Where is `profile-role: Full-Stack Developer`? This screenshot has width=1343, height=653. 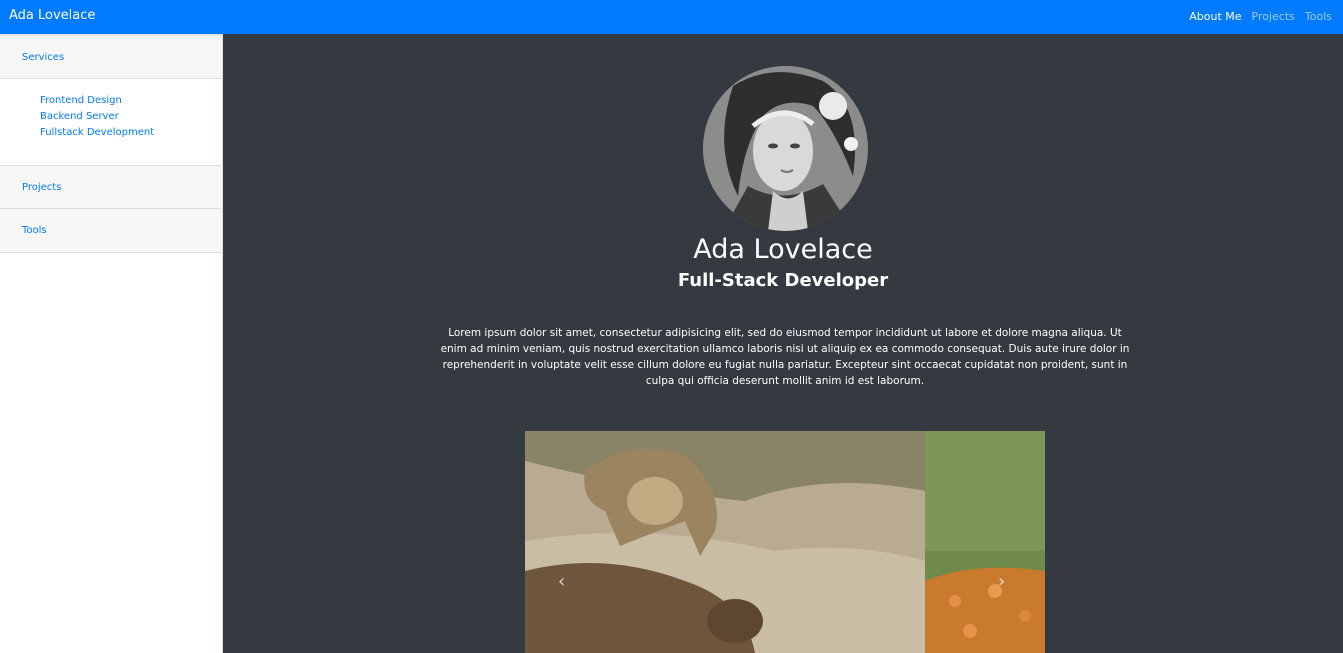
profile-role: Full-Stack Developer is located at coordinates (783, 280).